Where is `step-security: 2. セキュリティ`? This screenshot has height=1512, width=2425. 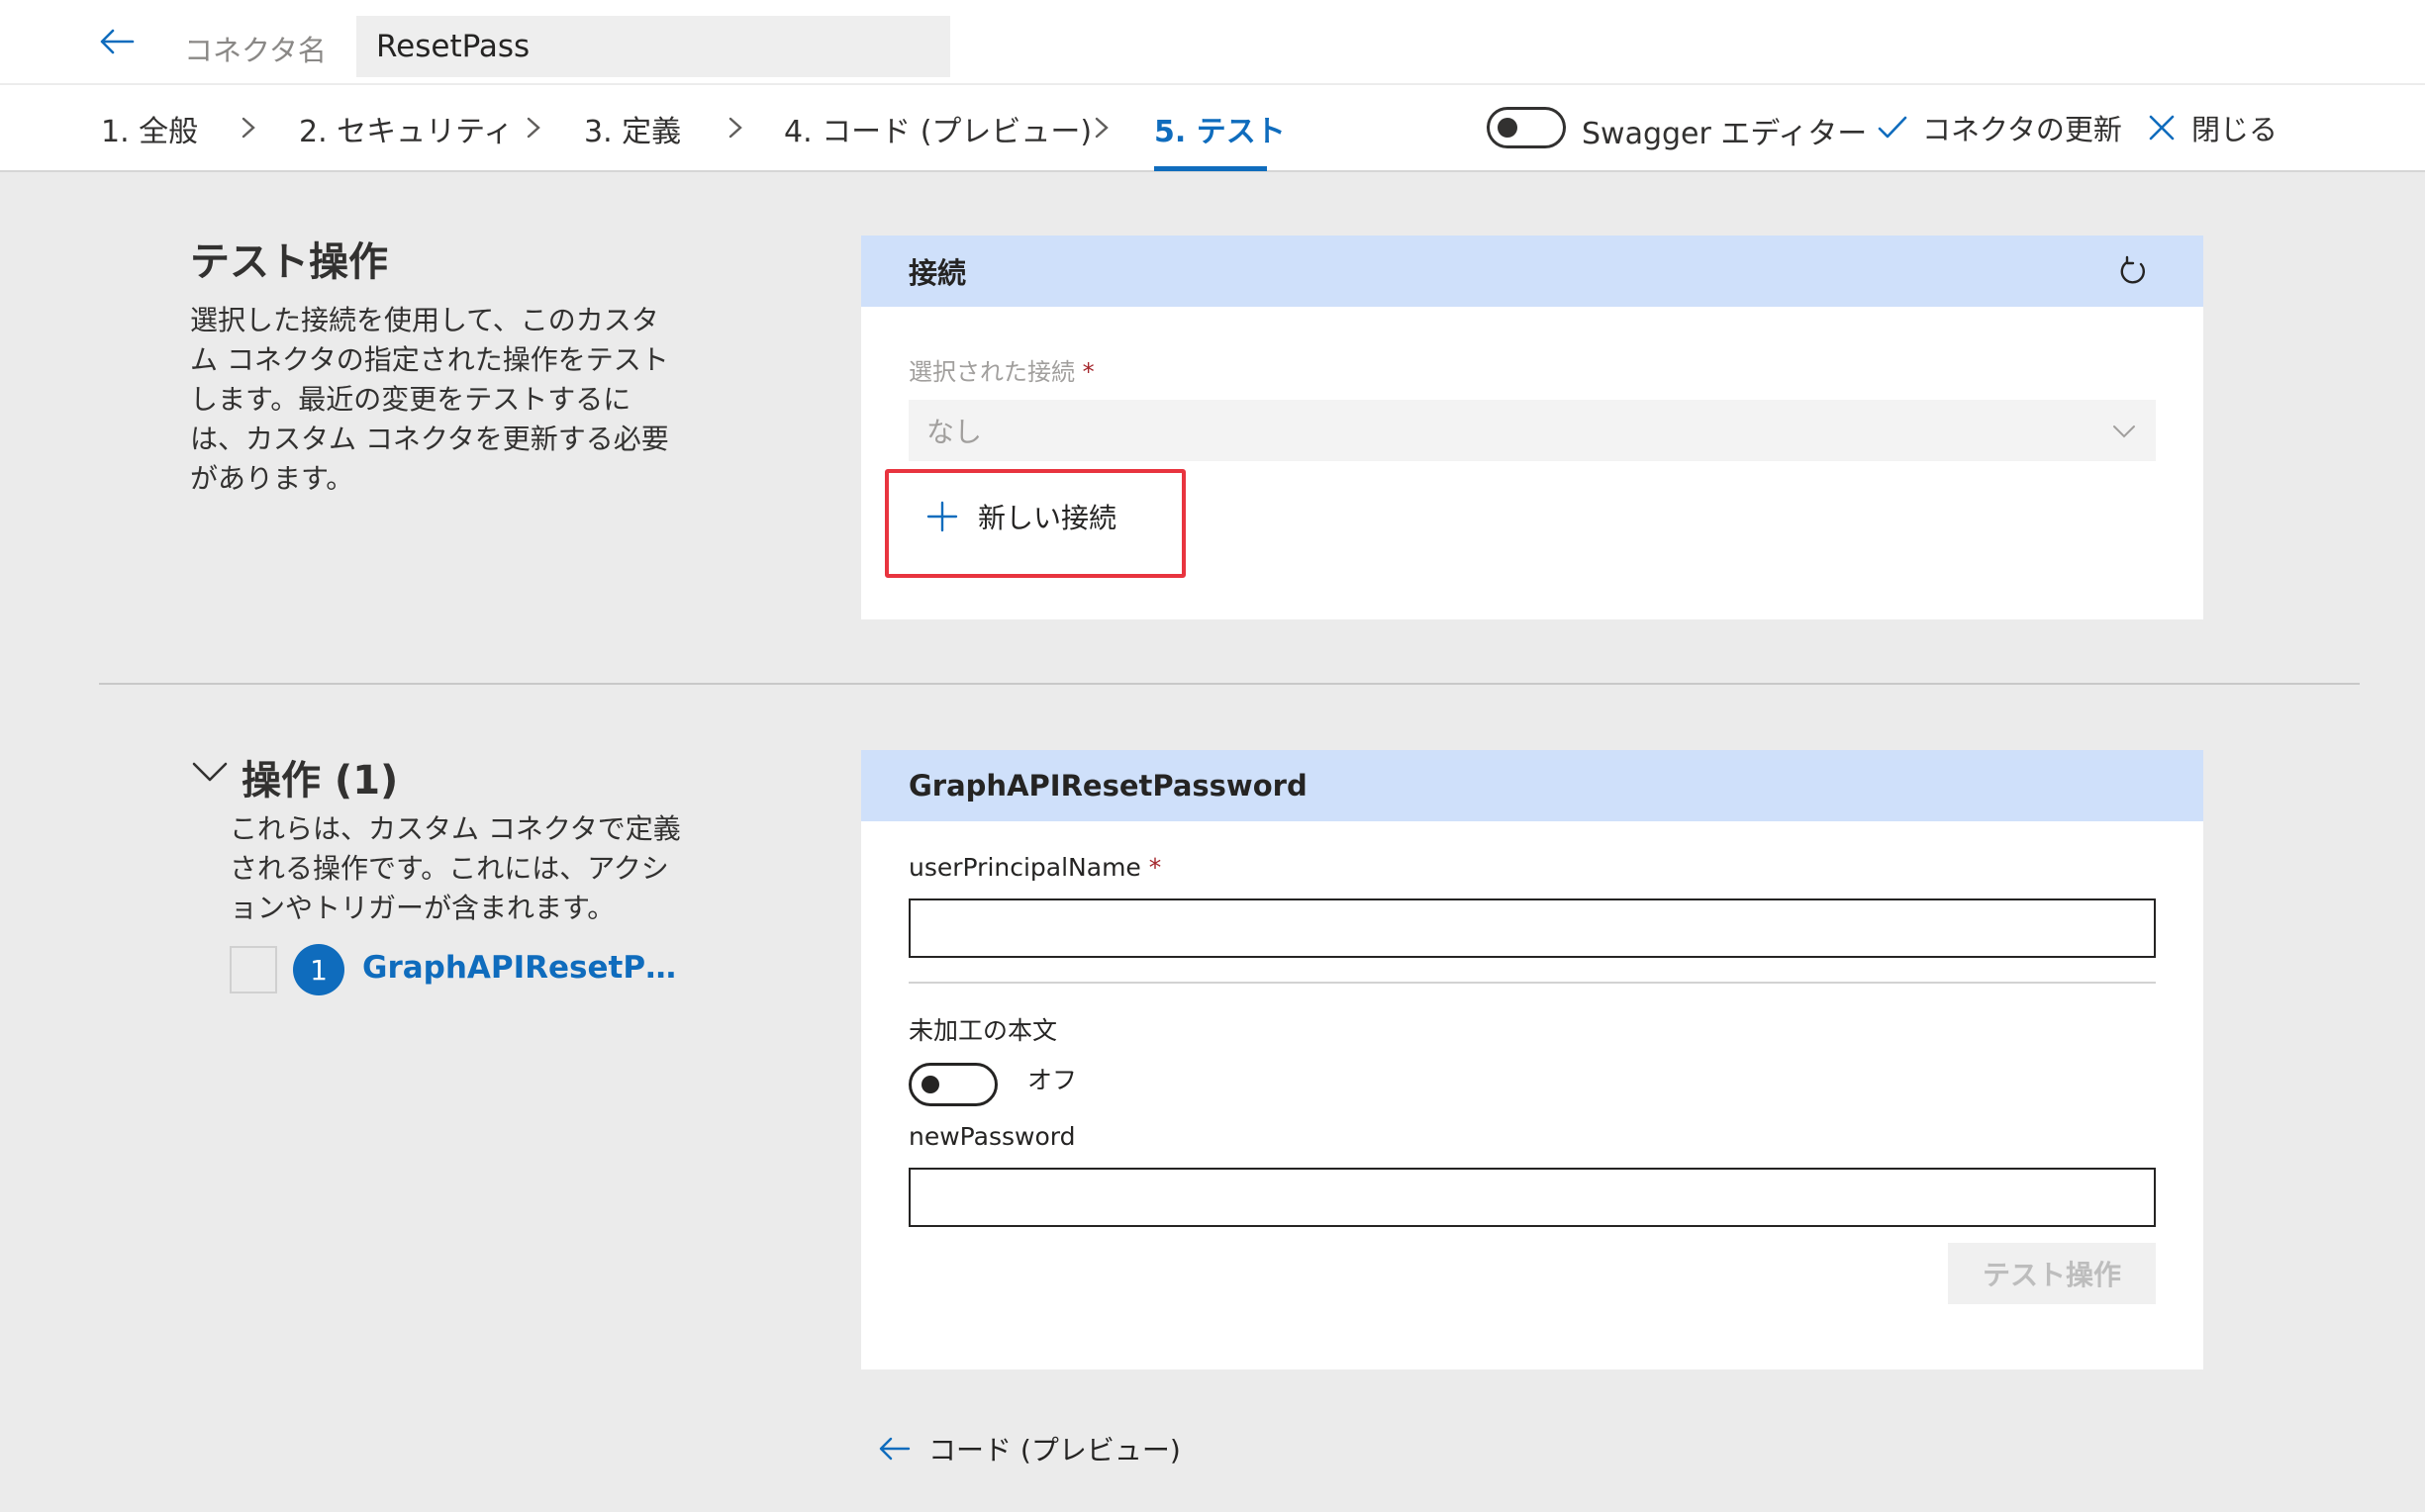 step-security: 2. セキュリティ is located at coordinates (406, 129).